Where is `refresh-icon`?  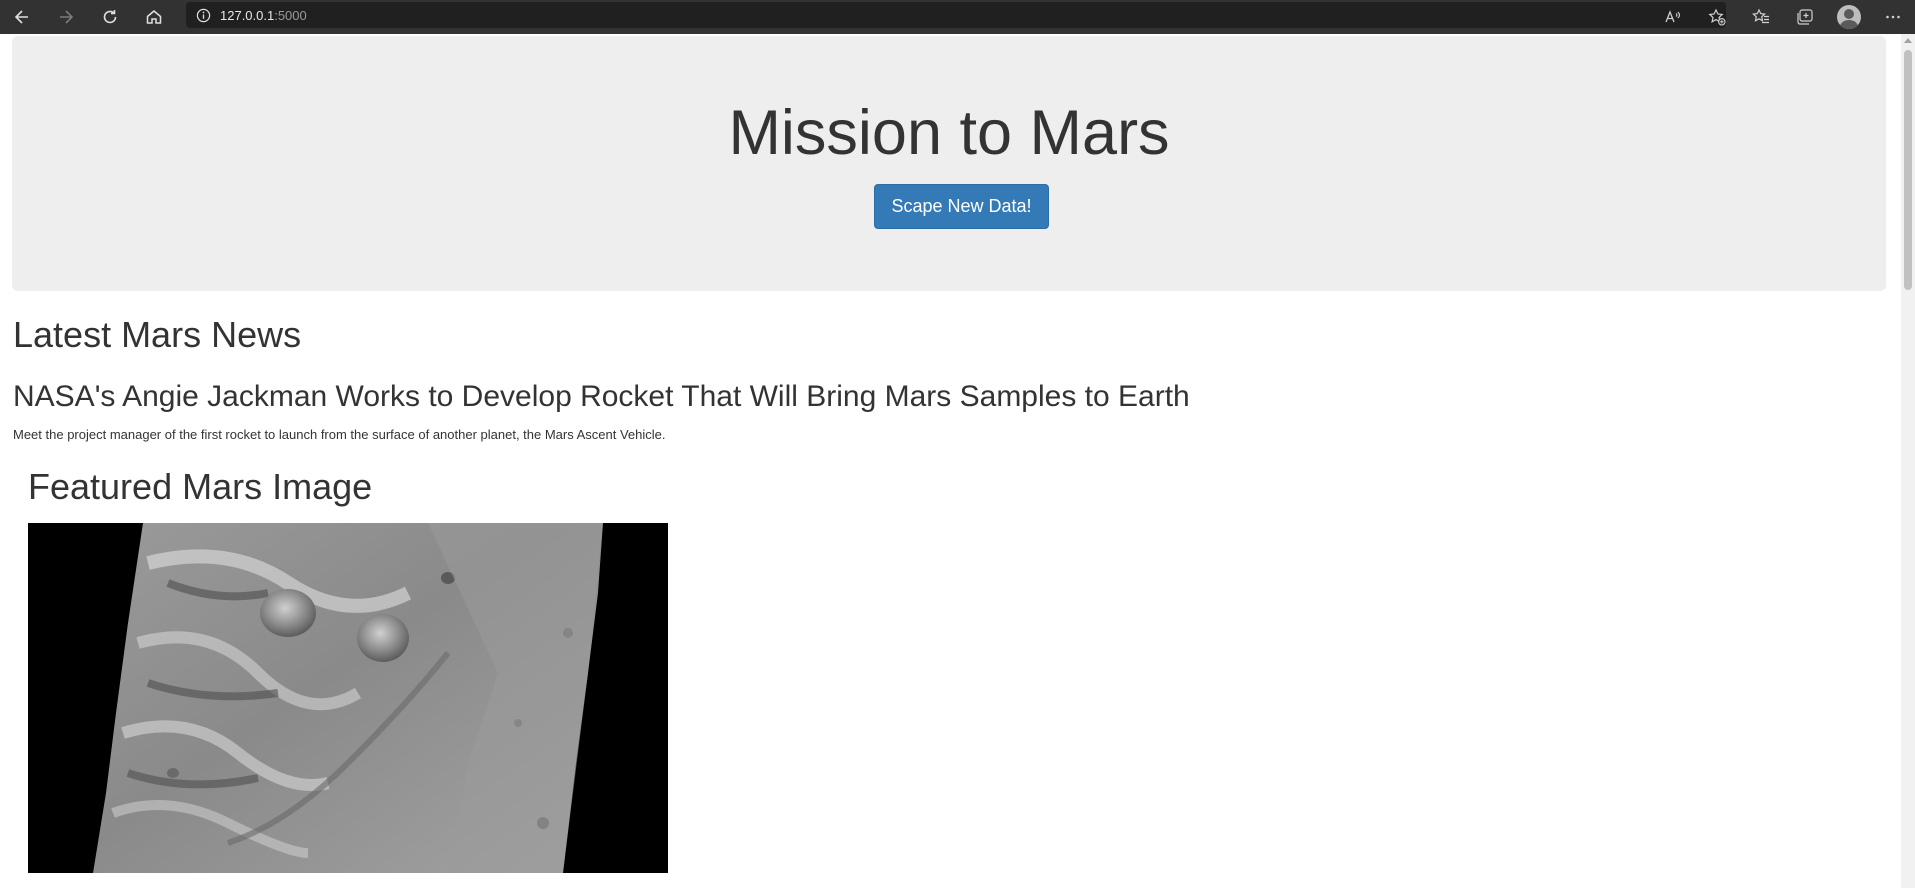 refresh-icon is located at coordinates (110, 17).